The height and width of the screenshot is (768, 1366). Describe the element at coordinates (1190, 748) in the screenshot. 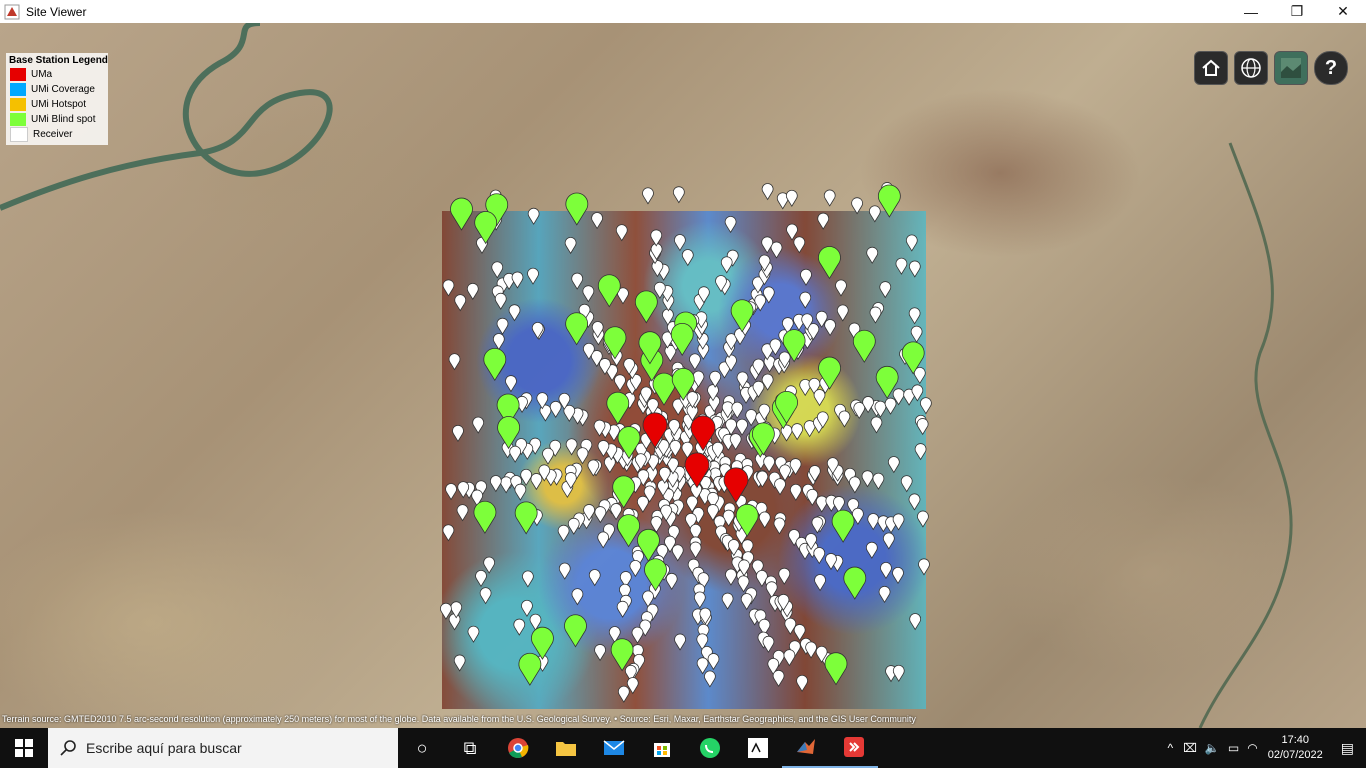

I see `camera-icon: ⌧` at that location.